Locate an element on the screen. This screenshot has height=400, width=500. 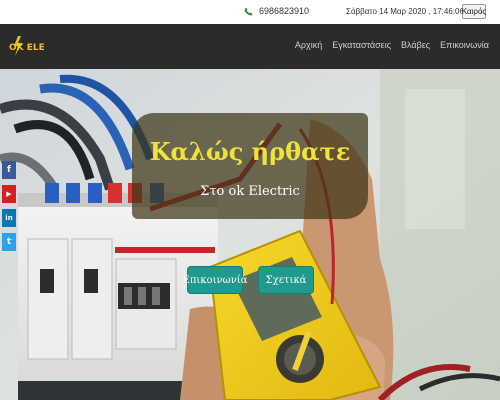
logo-ok-text: OK ELECTRIC is located at coordinates (26, 48).